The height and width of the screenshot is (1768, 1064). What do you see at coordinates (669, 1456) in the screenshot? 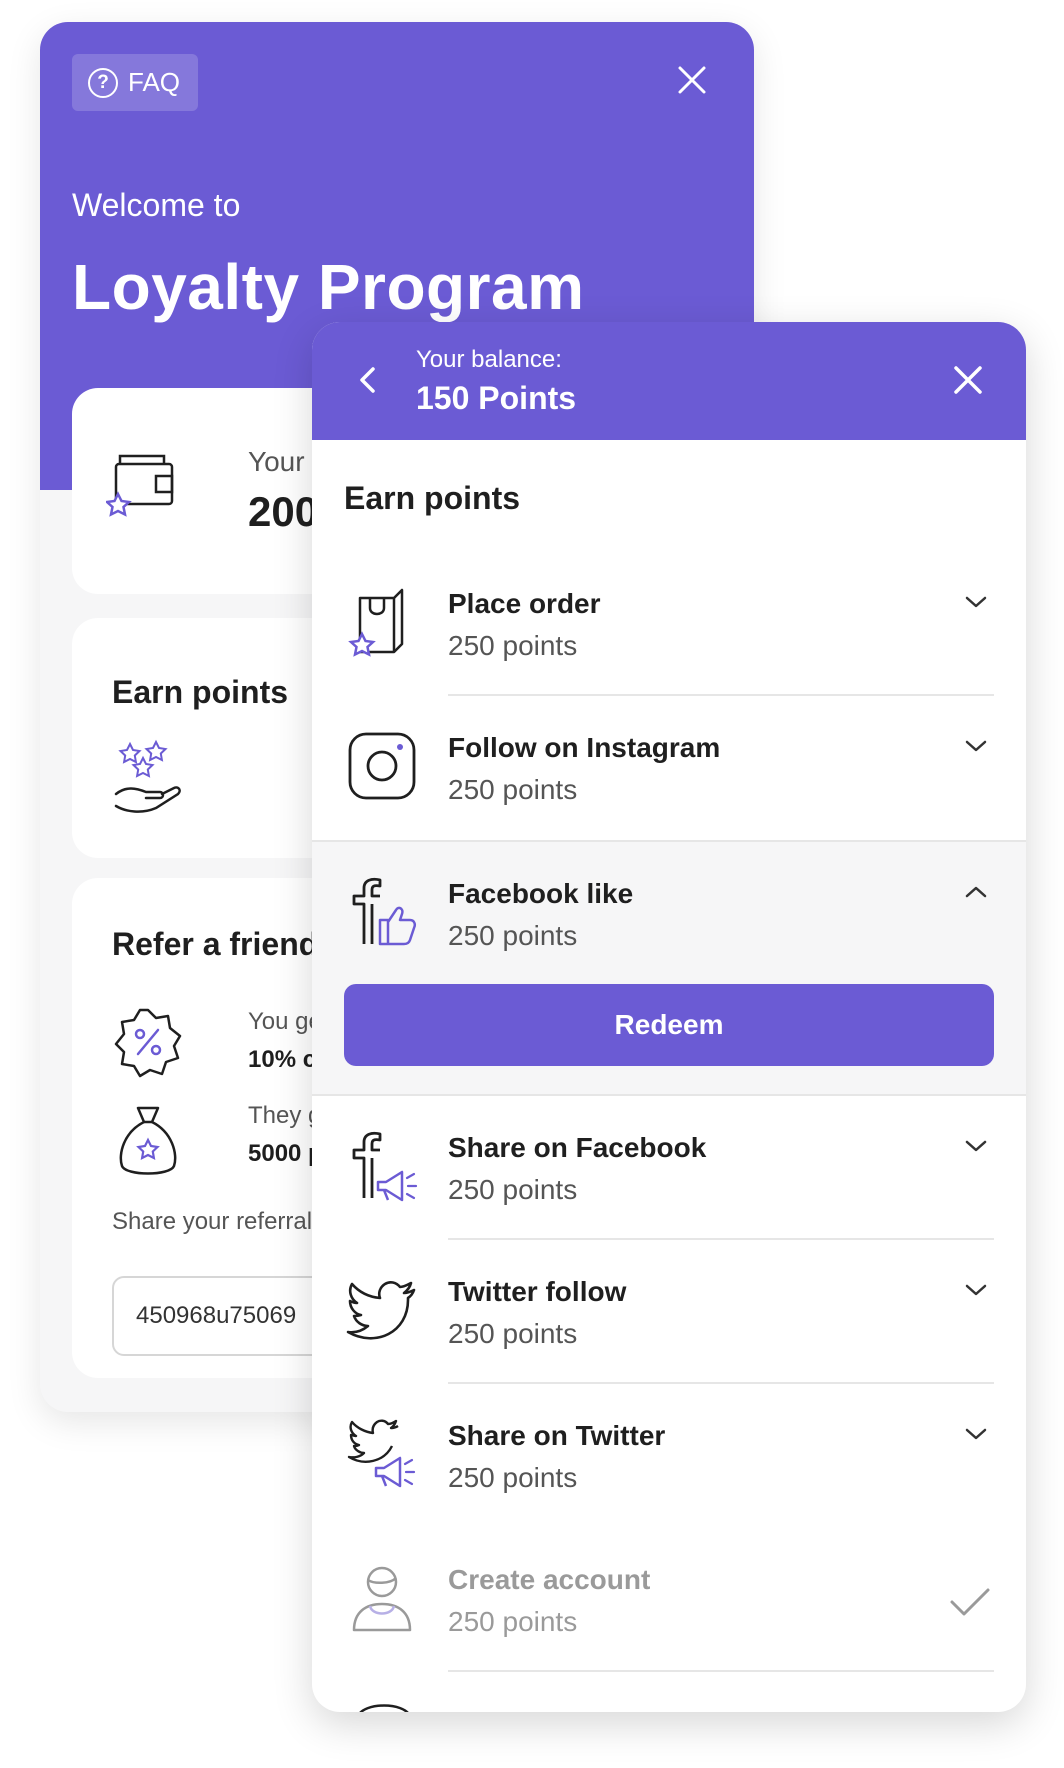
I see `earn-item-twitter-share: Share on Twitter 250 points` at bounding box center [669, 1456].